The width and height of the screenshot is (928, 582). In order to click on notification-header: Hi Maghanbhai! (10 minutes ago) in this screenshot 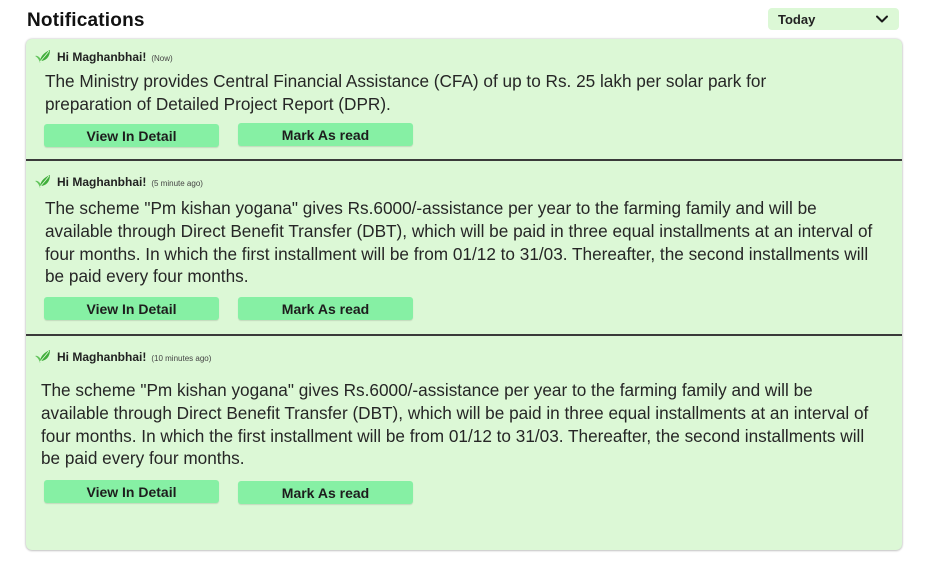, I will do `click(122, 354)`.